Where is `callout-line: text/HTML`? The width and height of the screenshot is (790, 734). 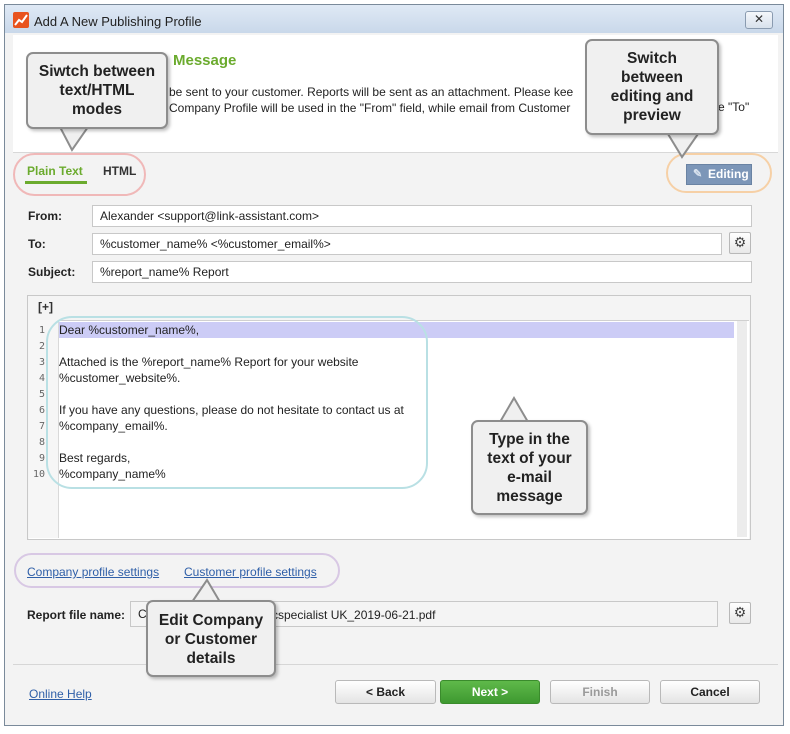 callout-line: text/HTML is located at coordinates (97, 90).